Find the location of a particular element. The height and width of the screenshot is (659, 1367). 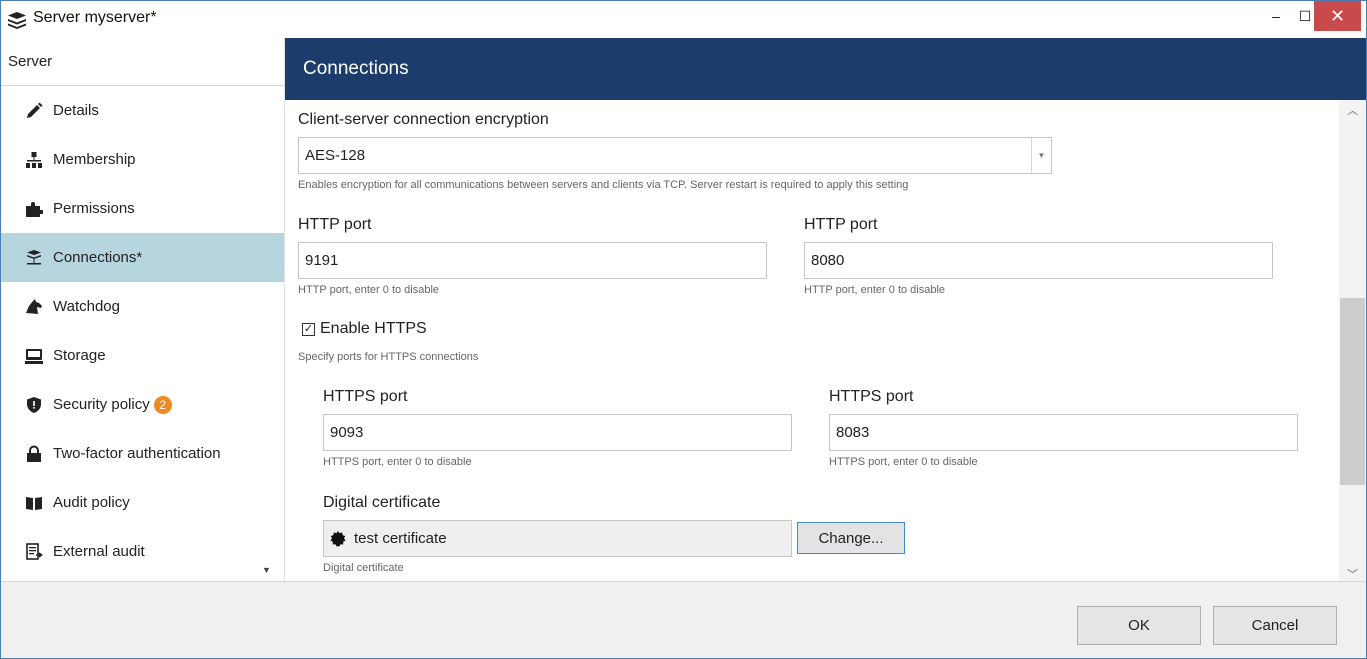

content-scrollbar: ︿ ﹀ is located at coordinates (1352, 340).